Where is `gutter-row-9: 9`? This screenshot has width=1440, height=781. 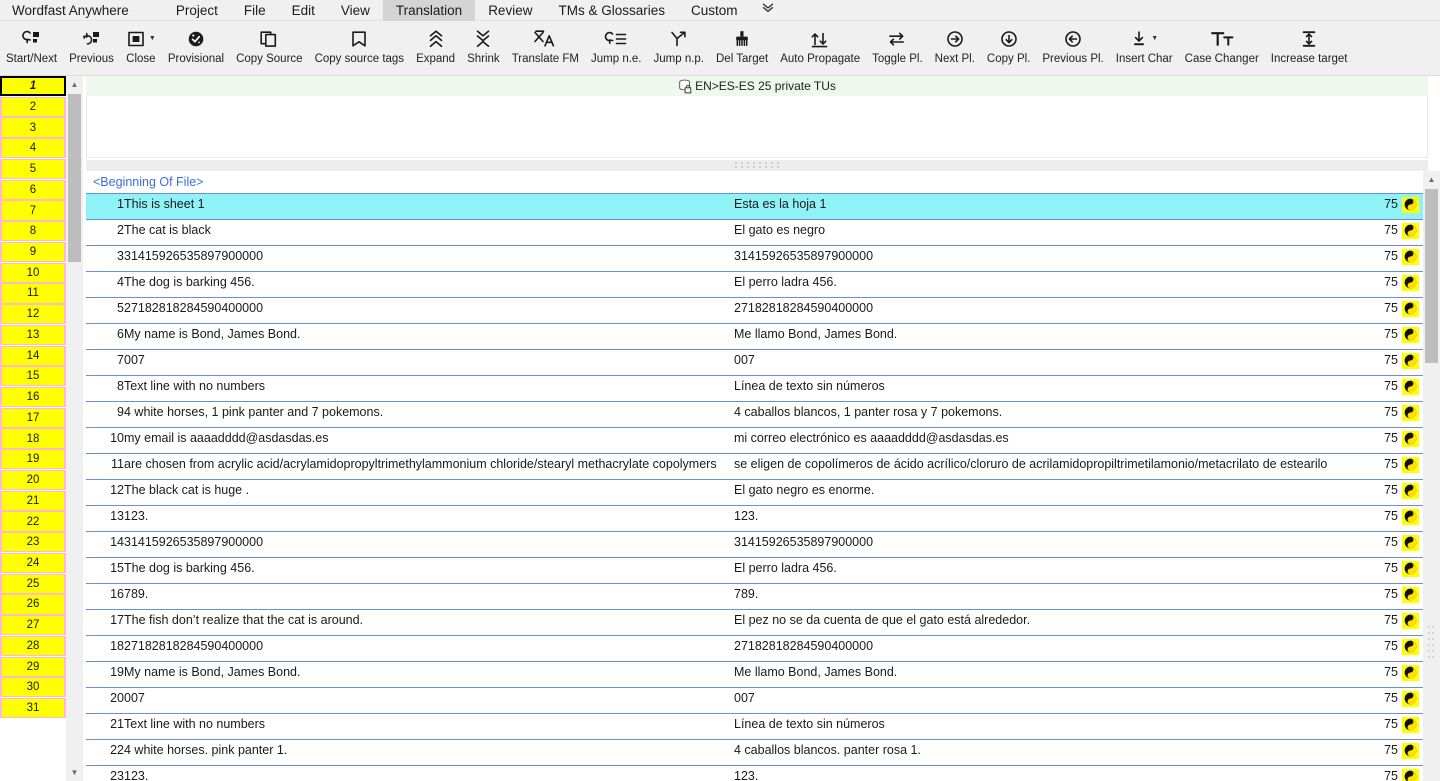 gutter-row-9: 9 is located at coordinates (33, 252).